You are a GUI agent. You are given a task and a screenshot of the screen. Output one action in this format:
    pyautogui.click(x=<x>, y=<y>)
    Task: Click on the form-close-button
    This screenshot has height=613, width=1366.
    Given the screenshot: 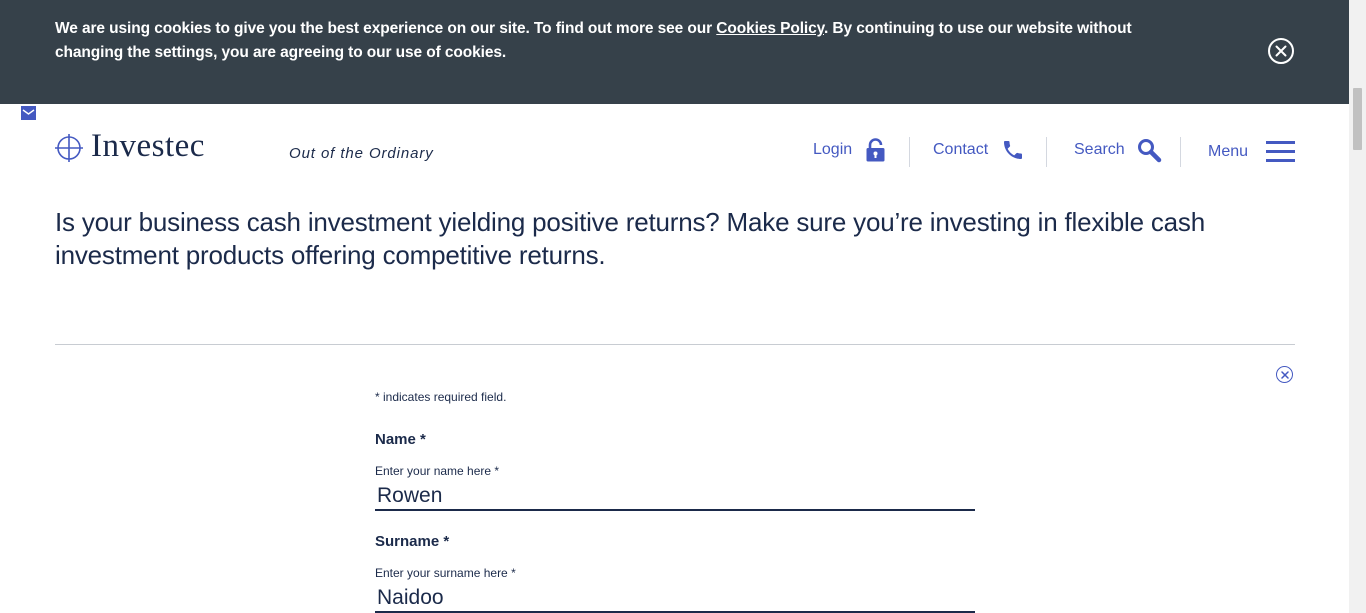 What is the action you would take?
    pyautogui.click(x=1284, y=374)
    